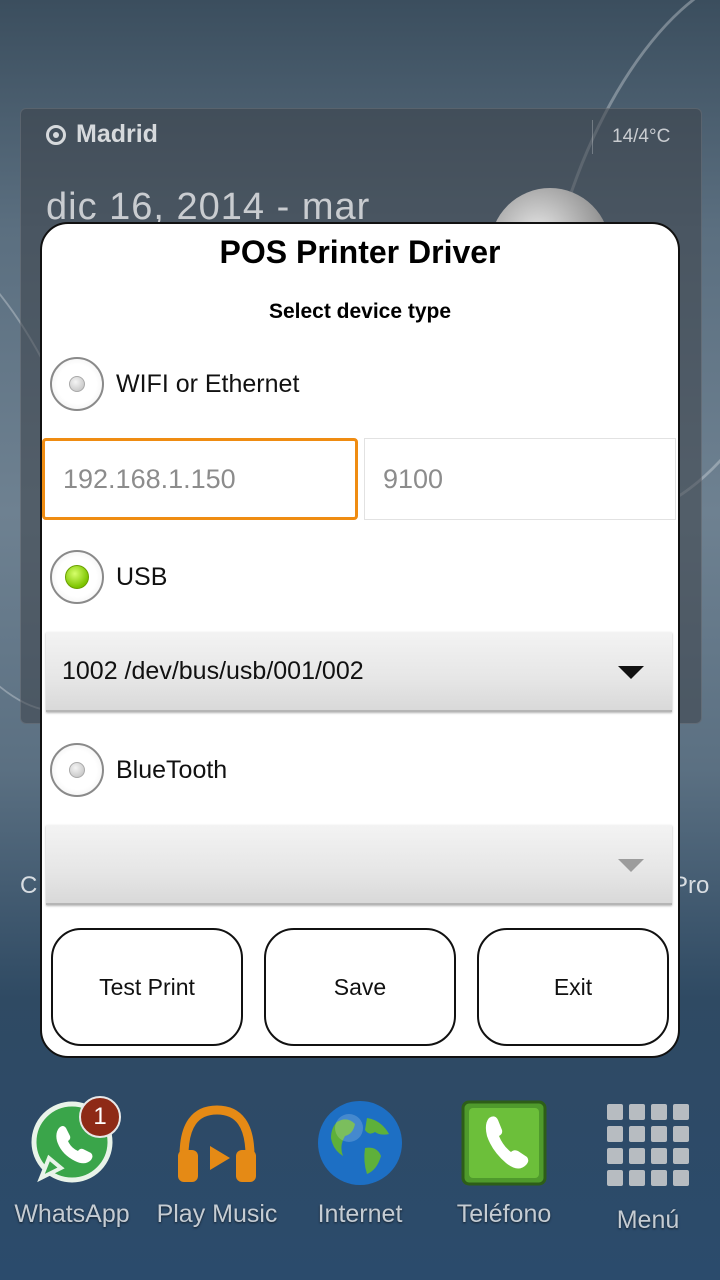 The width and height of the screenshot is (720, 1280). What do you see at coordinates (142, 576) in the screenshot?
I see `radio-usb-label: USB` at bounding box center [142, 576].